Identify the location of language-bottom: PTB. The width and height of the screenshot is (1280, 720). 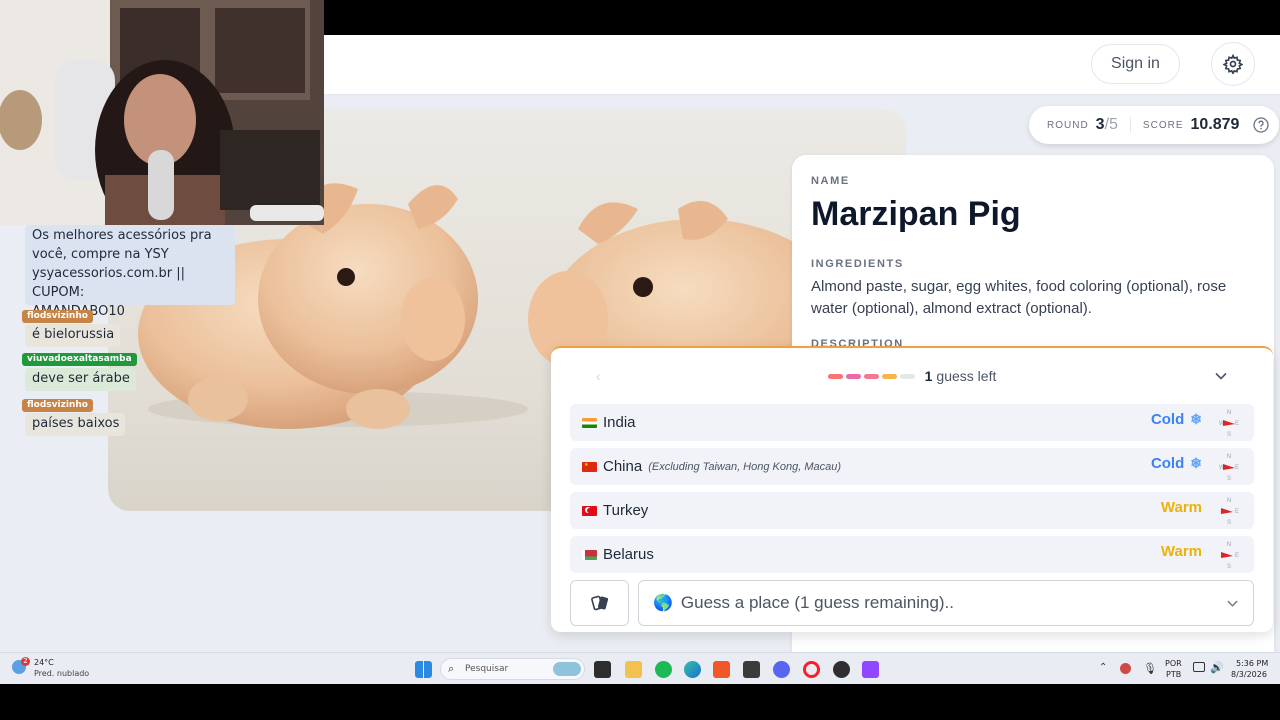
(1173, 674).